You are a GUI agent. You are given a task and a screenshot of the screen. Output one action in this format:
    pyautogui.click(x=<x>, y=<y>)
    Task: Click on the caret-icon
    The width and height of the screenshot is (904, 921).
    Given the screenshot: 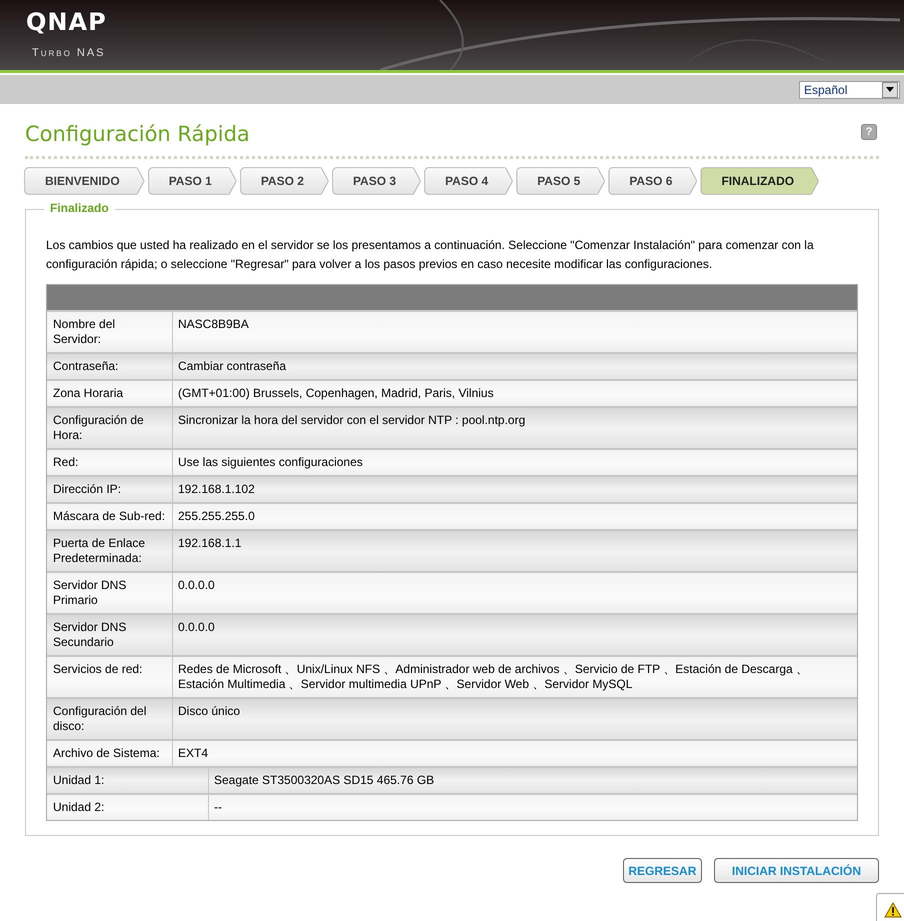 What is the action you would take?
    pyautogui.click(x=890, y=89)
    